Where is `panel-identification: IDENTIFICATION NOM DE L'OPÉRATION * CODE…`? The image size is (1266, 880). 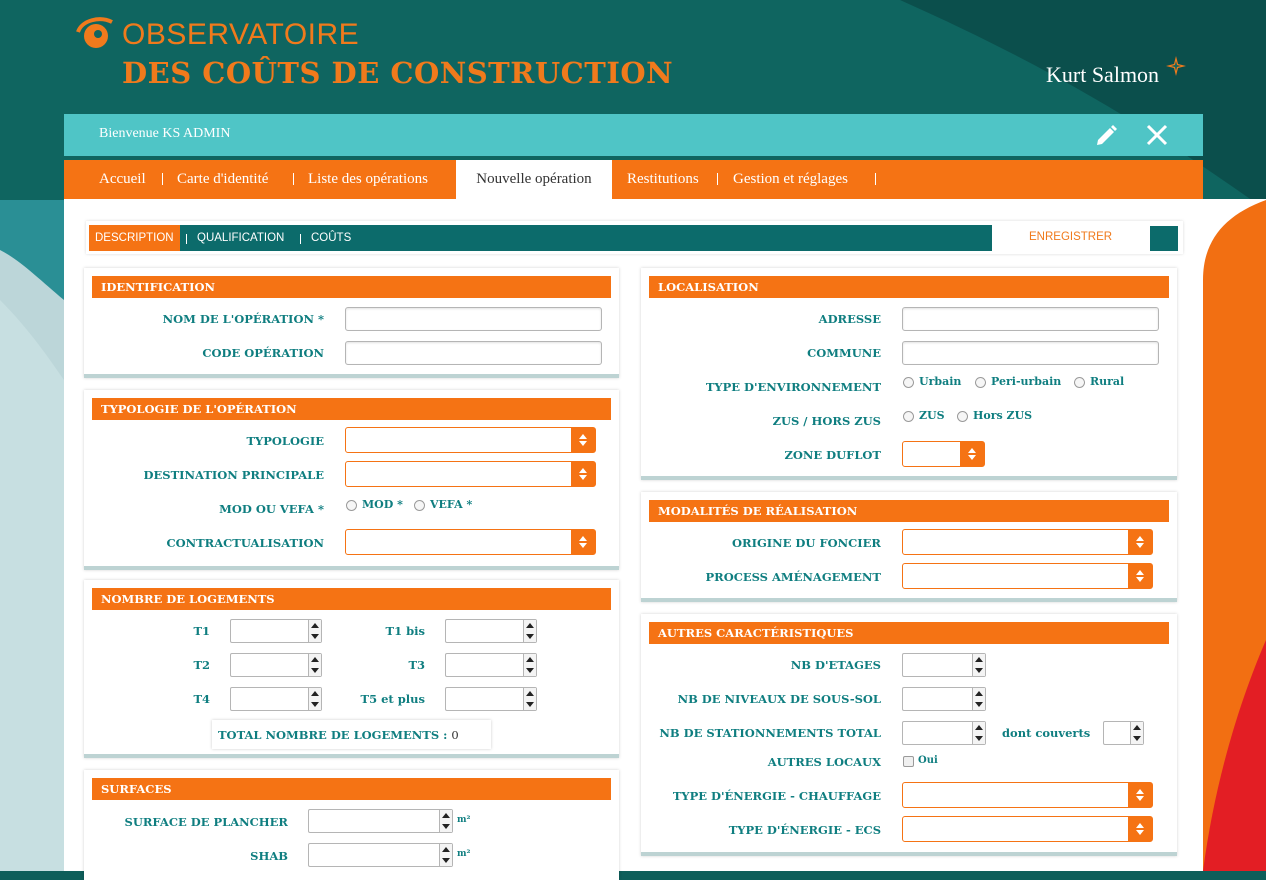 panel-identification: IDENTIFICATION NOM DE L'OPÉRATION * CODE… is located at coordinates (351, 323).